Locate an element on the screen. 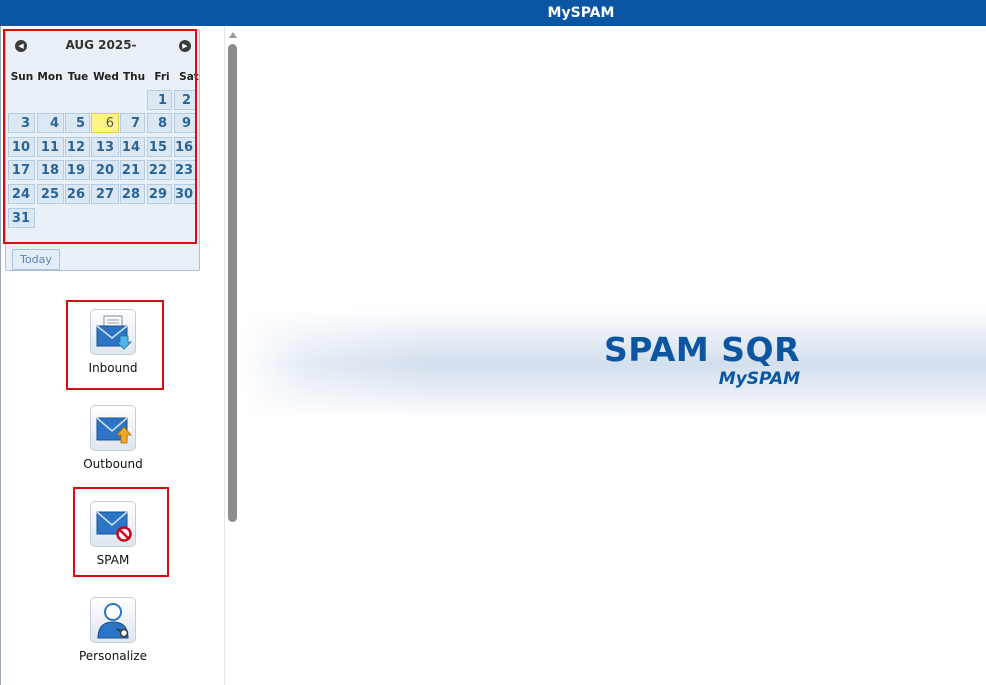  weekday-header: Thu is located at coordinates (134, 77).